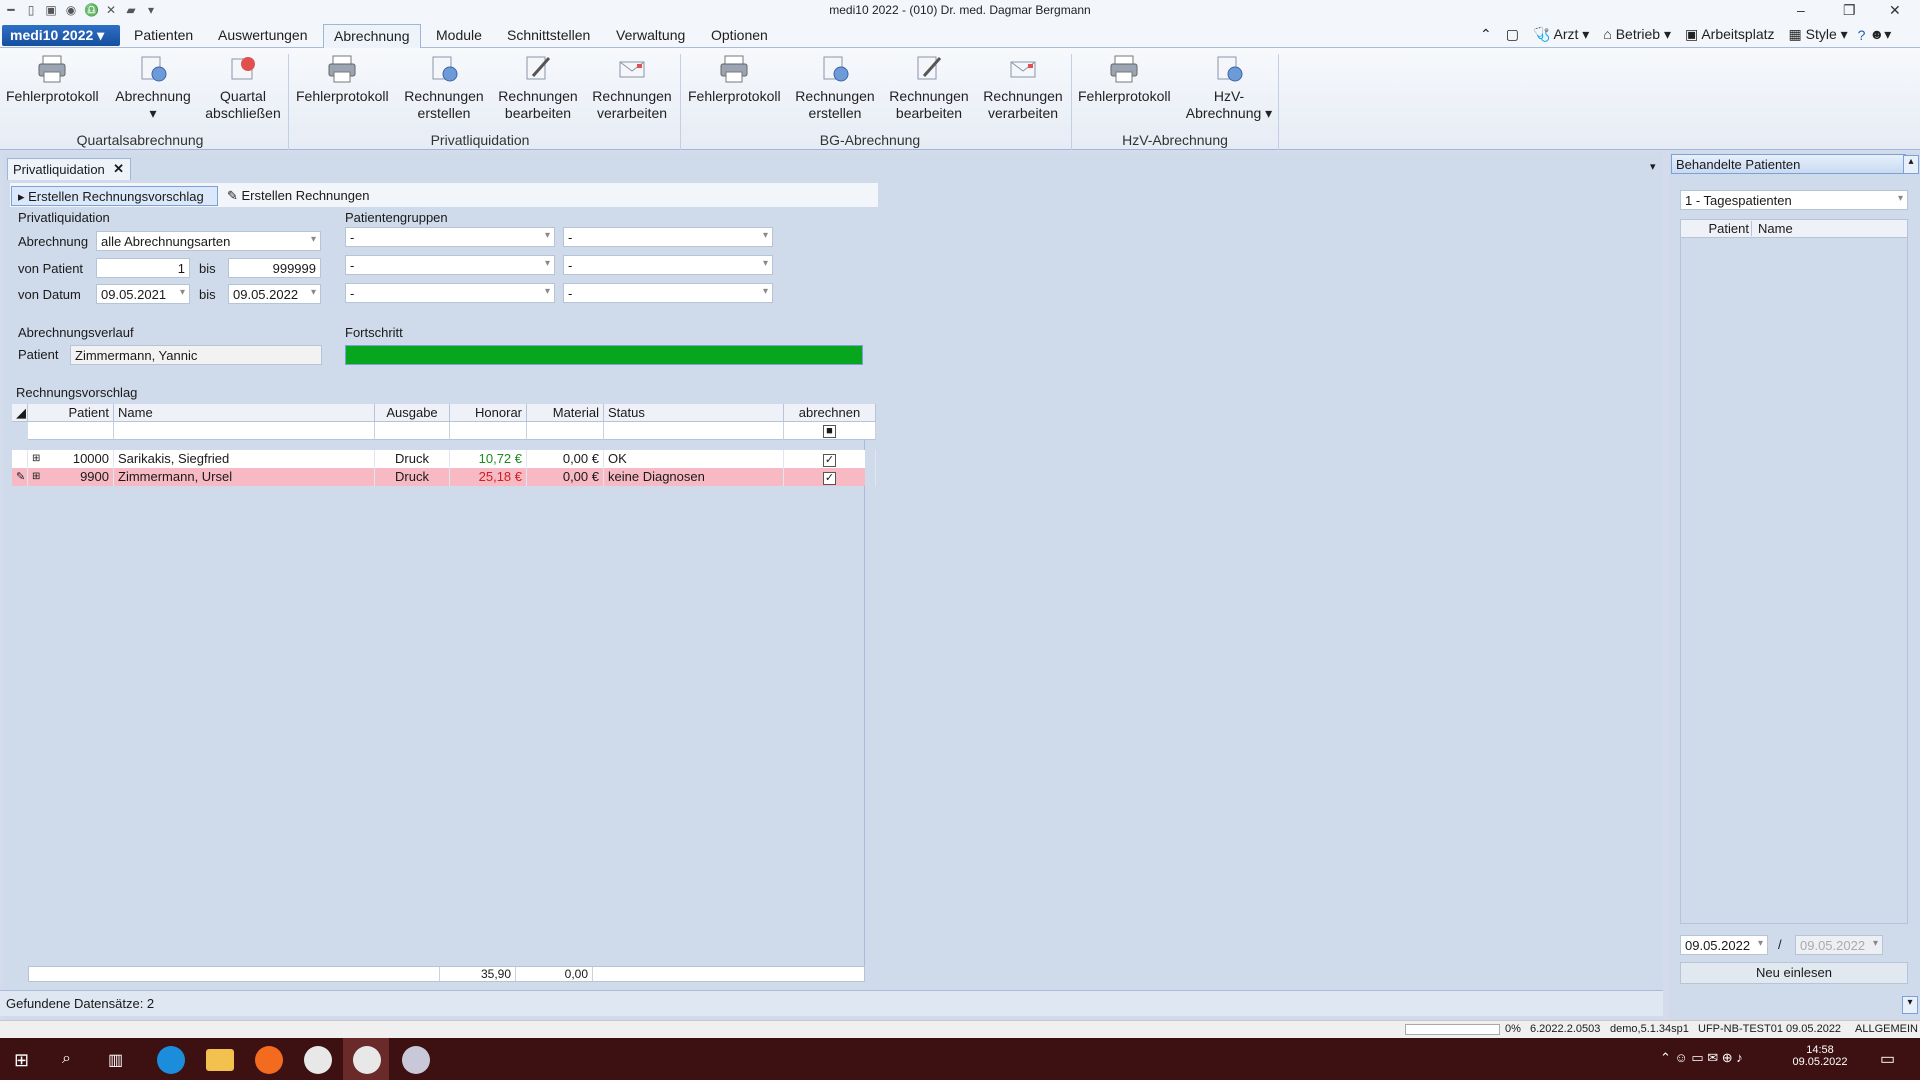 The width and height of the screenshot is (1920, 1080). Describe the element at coordinates (342, 79) in the screenshot. I see `fehlerprotokoll-button-2: Fehlerprotokoll` at that location.